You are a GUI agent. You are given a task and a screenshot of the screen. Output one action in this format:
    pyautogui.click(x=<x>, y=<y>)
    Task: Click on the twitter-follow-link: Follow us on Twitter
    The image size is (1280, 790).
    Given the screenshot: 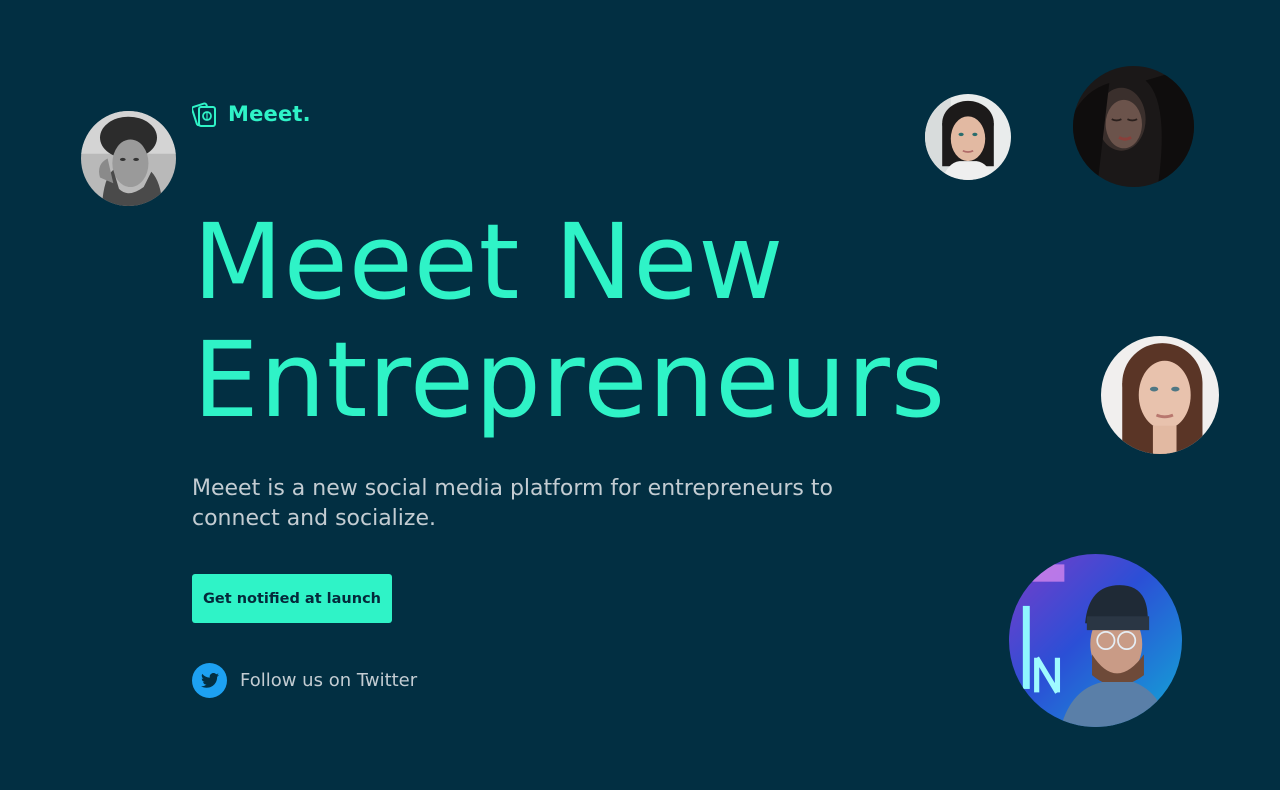 What is the action you would take?
    pyautogui.click(x=304, y=680)
    